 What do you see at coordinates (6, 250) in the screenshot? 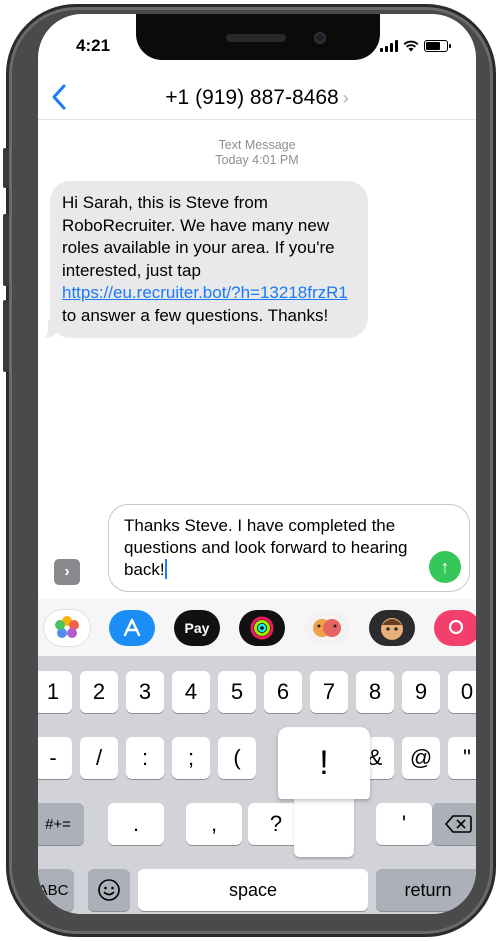
I see `volume-up-button` at bounding box center [6, 250].